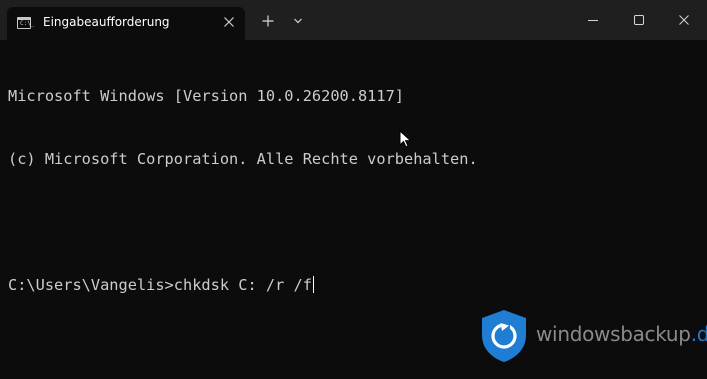 This screenshot has width=707, height=379. I want to click on tab-close-icon, so click(229, 22).